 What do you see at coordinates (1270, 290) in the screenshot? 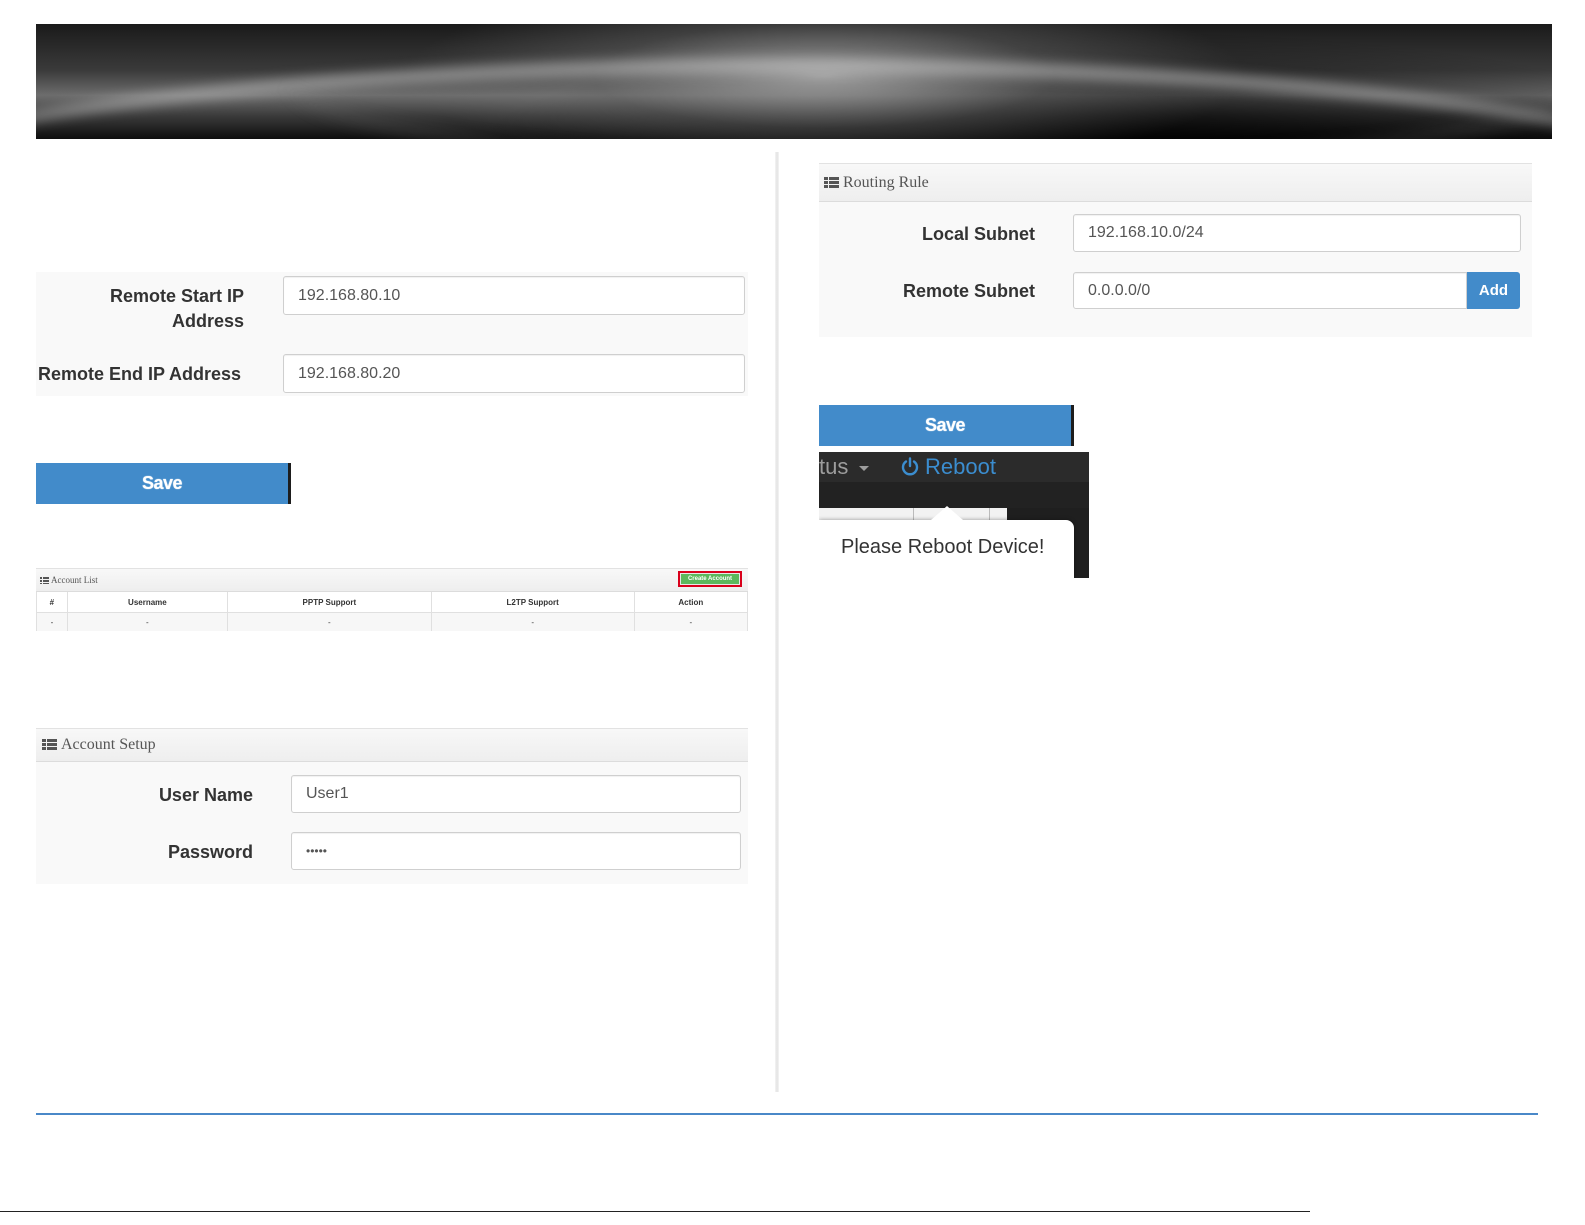
I see `remote-subnet-input: 0.0.0.0/0` at bounding box center [1270, 290].